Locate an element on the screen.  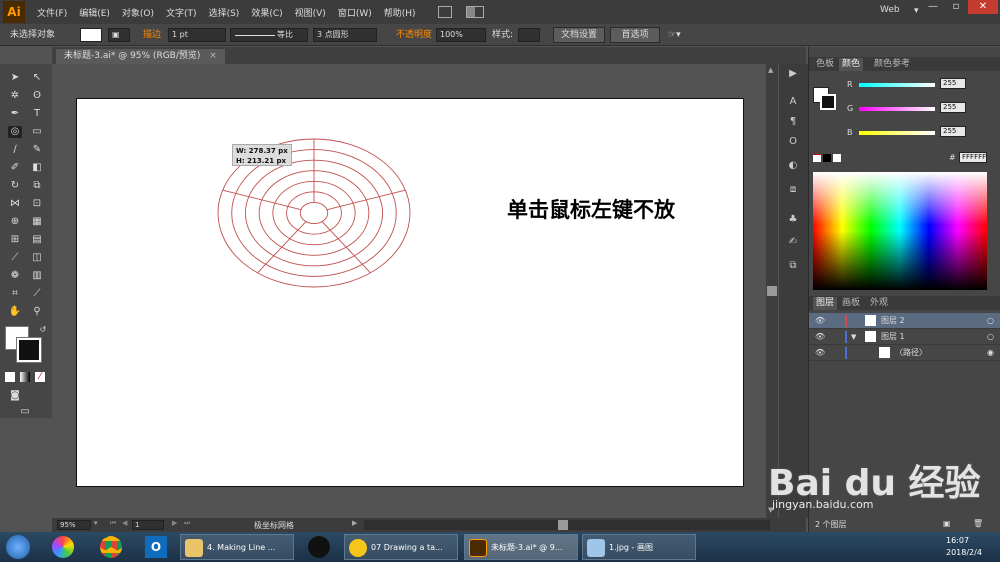
stroke-swatch is located at coordinates (29, 350).